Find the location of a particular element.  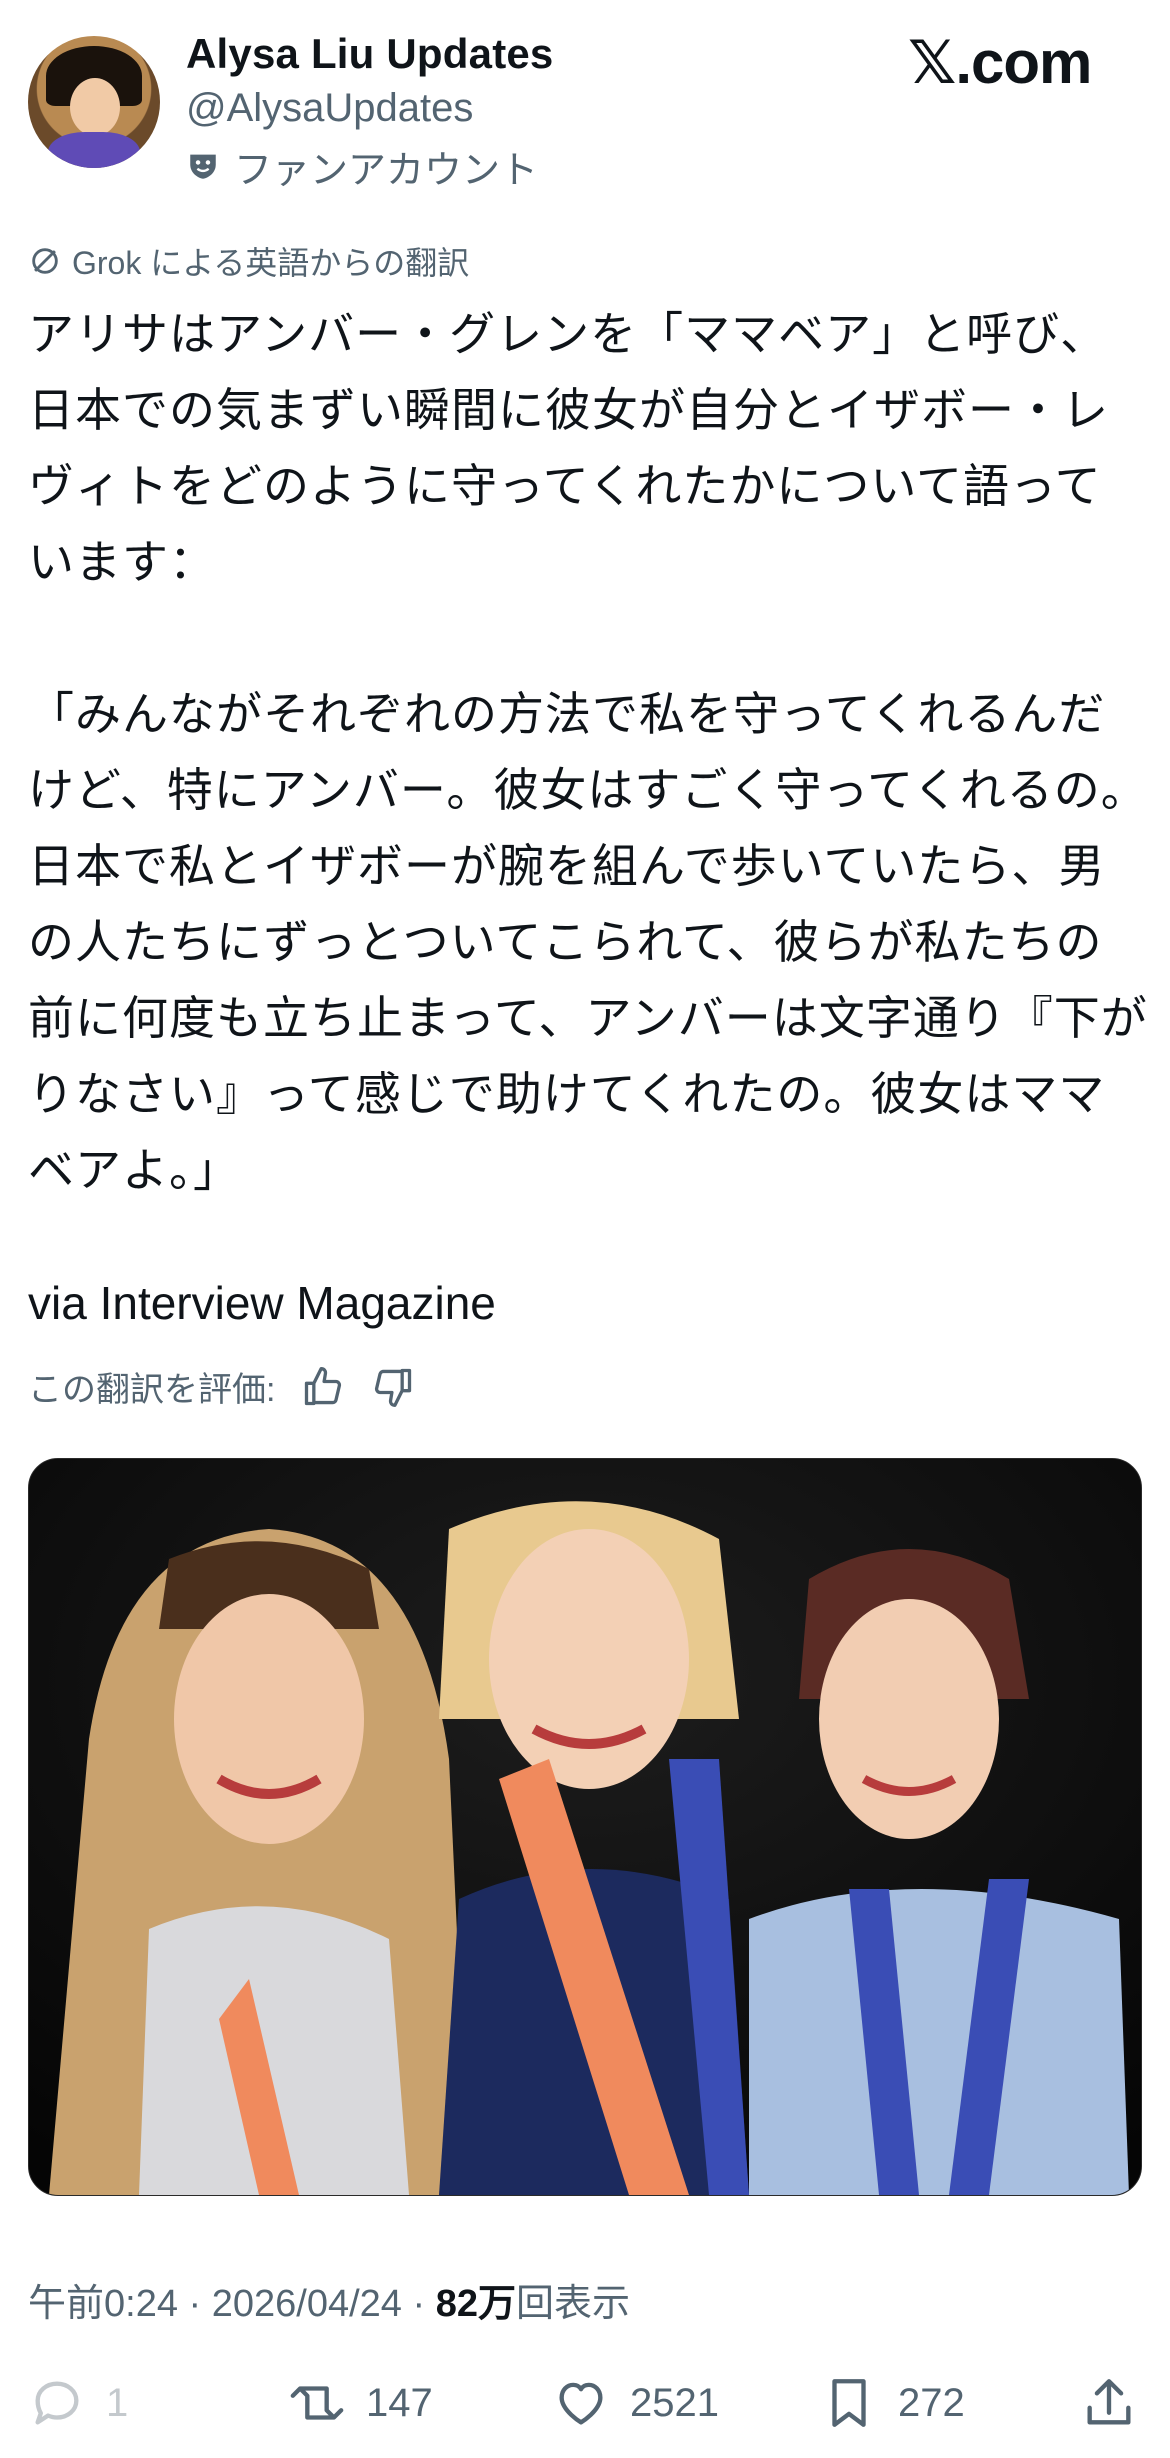

account-handle: @AlysaUpdates is located at coordinates (329, 108).